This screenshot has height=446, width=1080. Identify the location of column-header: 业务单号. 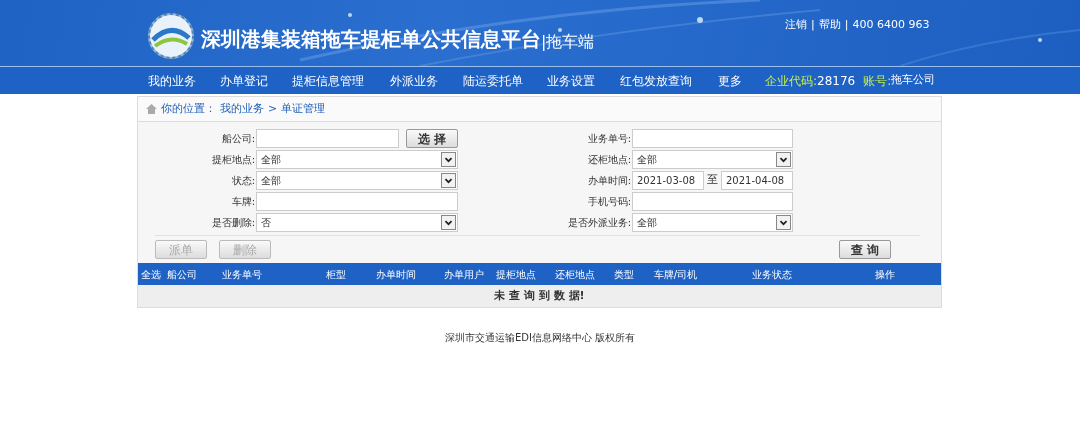
(242, 274).